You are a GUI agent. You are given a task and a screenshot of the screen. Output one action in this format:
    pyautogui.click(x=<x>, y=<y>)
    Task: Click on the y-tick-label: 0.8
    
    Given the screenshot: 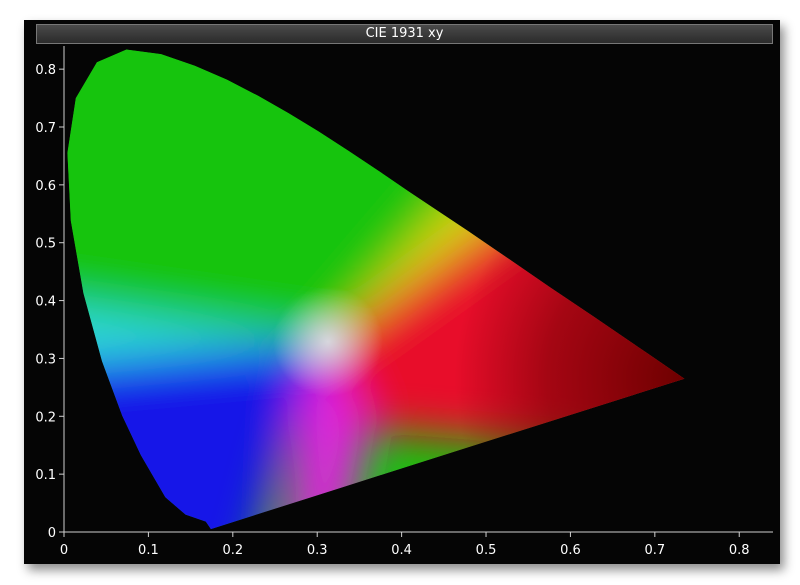 What is the action you would take?
    pyautogui.click(x=45, y=70)
    